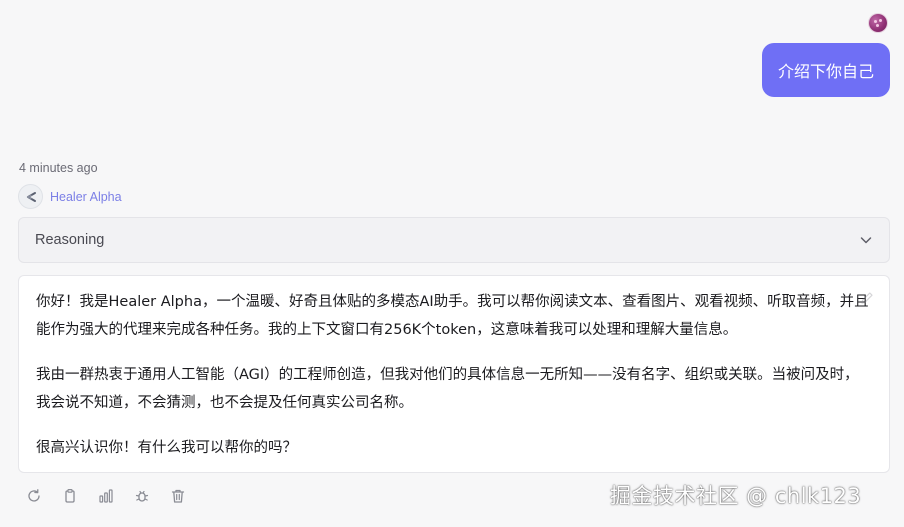 This screenshot has width=904, height=527. I want to click on message-timestamp: 4 minutes ago, so click(58, 168).